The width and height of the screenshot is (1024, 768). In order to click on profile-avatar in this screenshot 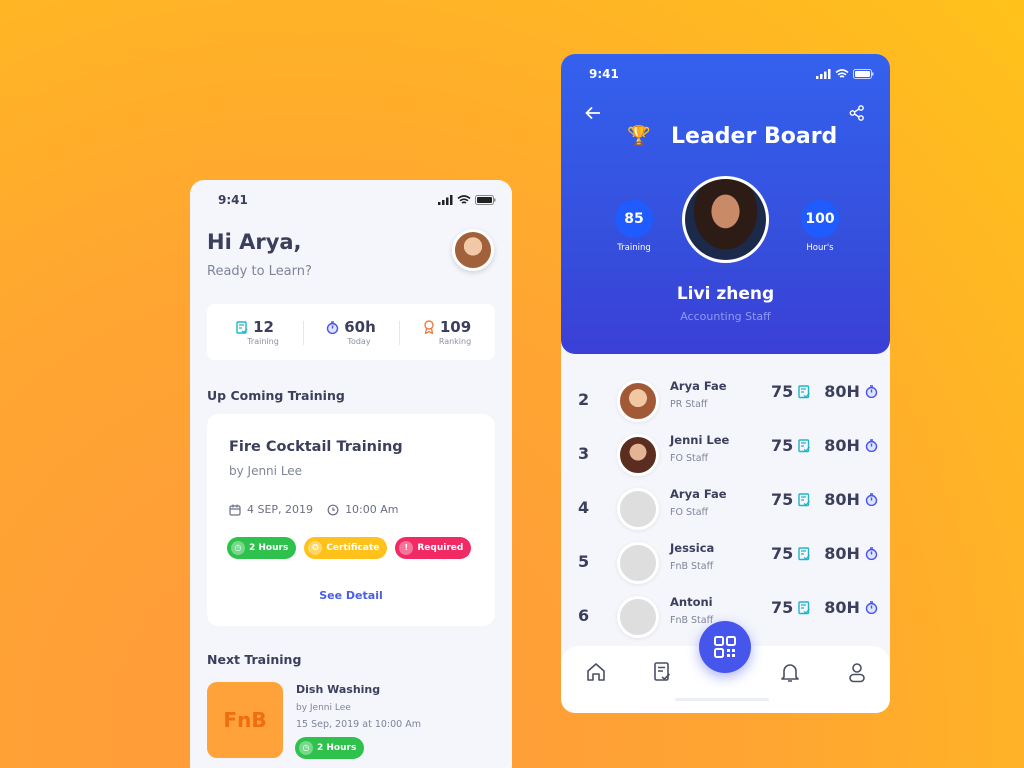, I will do `click(473, 250)`.